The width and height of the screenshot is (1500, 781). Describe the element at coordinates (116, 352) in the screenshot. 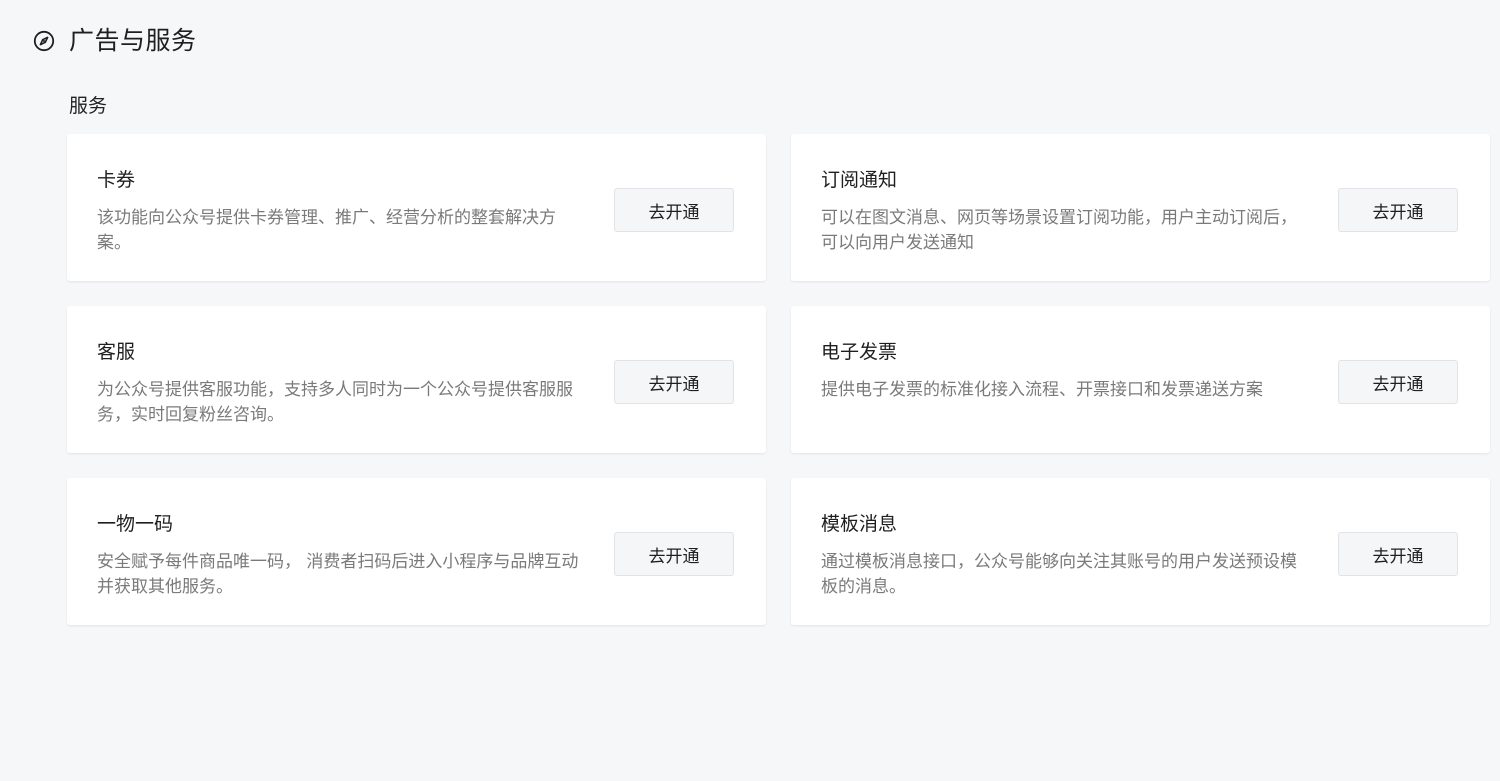

I see `service-card-name: 客服` at that location.